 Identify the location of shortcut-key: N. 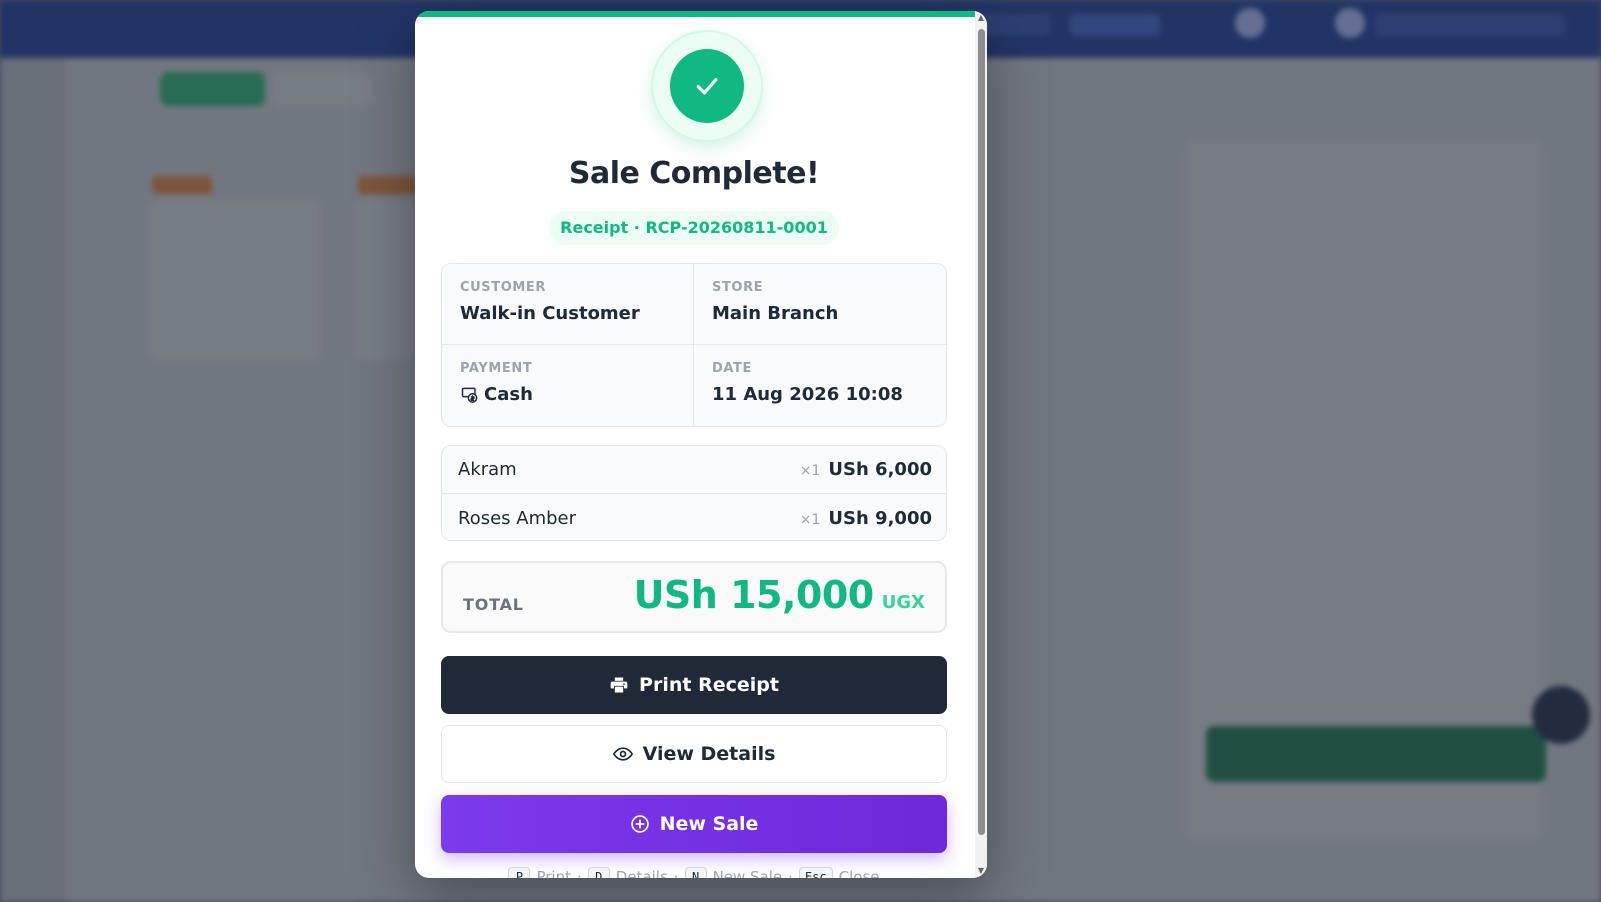
(695, 872).